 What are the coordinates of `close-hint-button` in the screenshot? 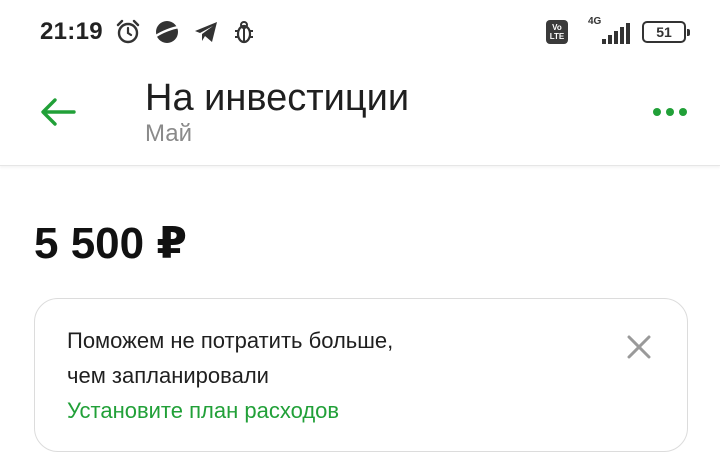 It's located at (639, 347).